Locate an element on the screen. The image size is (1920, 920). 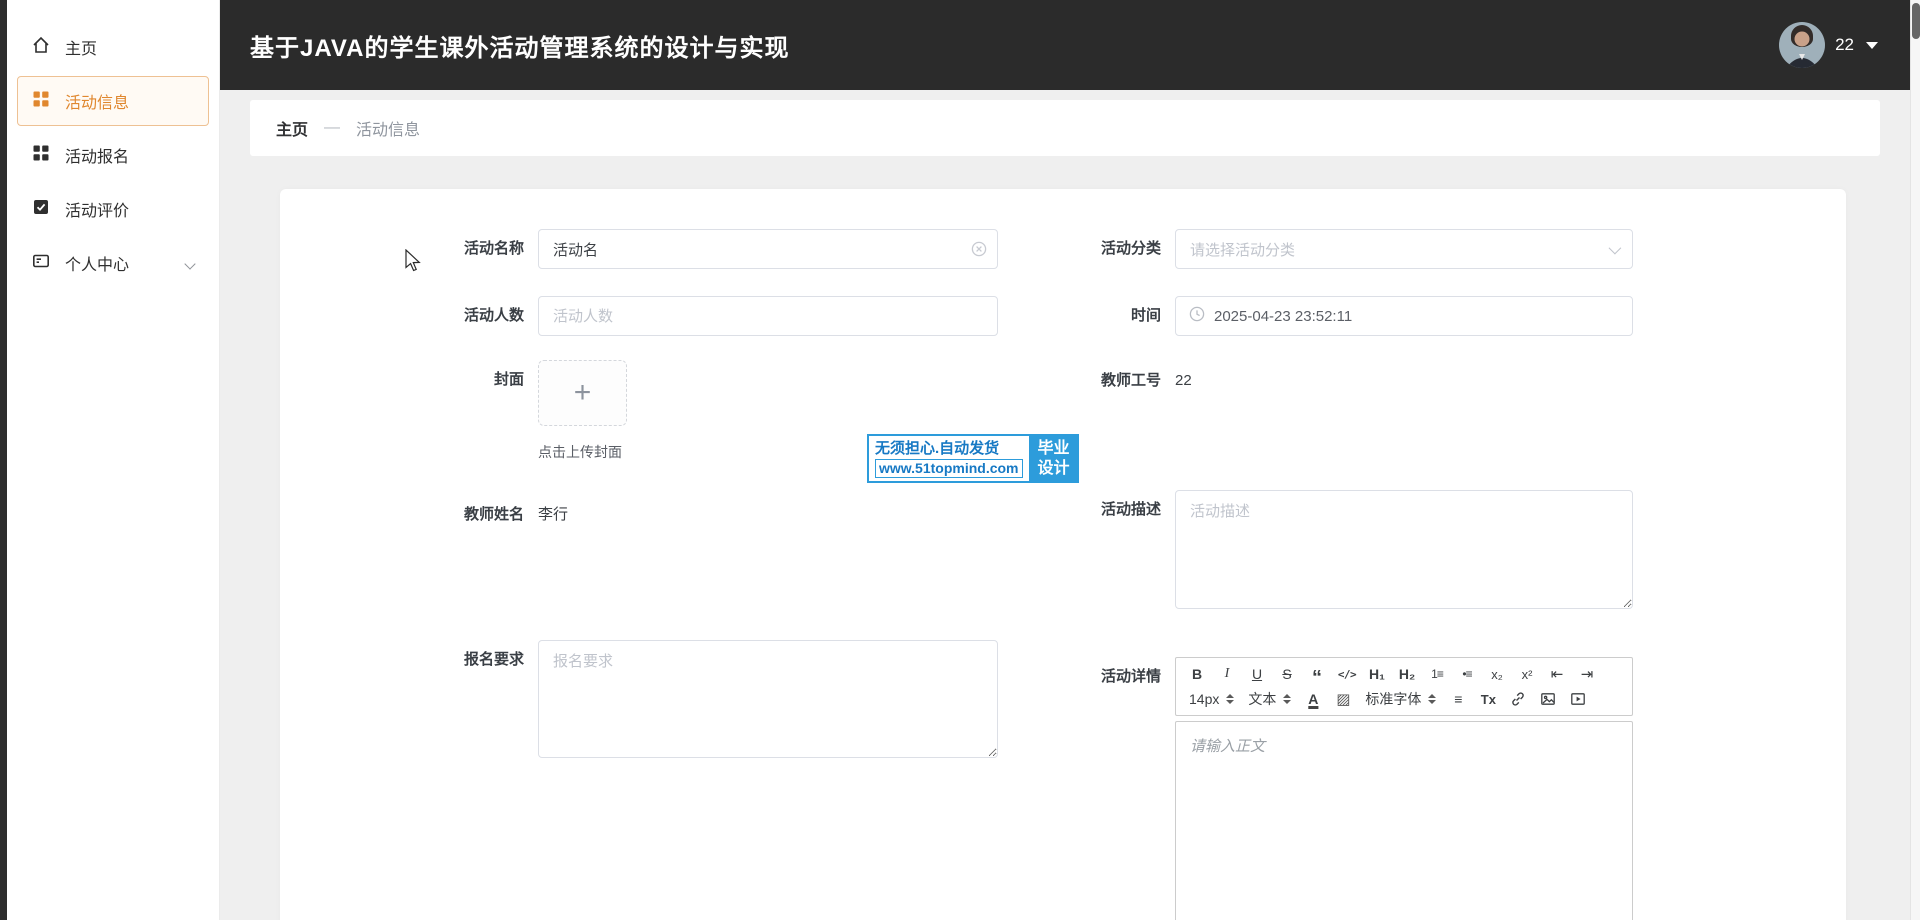
signup-req-label: 报名要求 is located at coordinates (493, 659).